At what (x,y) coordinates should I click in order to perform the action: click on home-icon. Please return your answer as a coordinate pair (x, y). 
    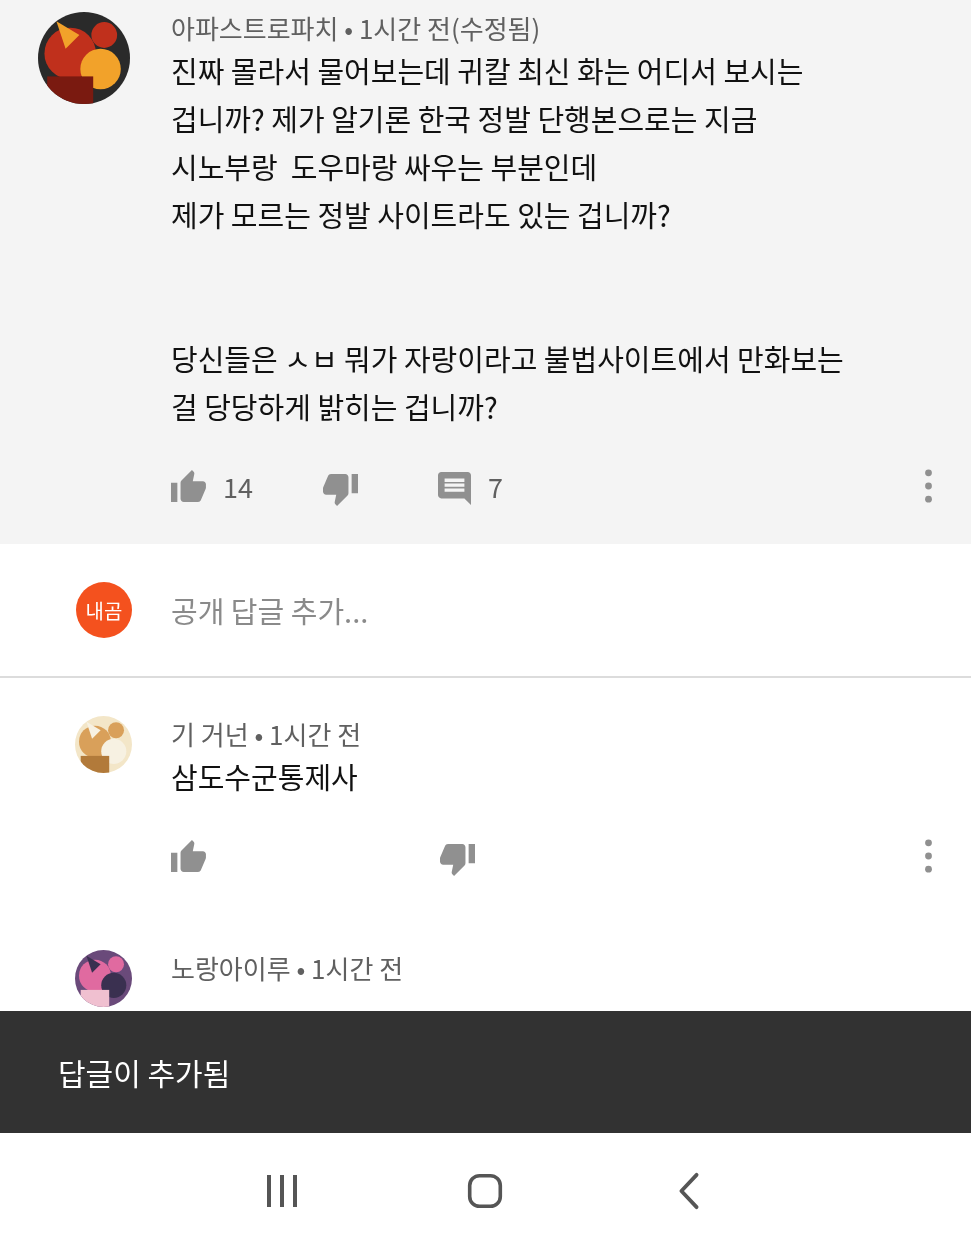
    Looking at the image, I should click on (485, 1191).